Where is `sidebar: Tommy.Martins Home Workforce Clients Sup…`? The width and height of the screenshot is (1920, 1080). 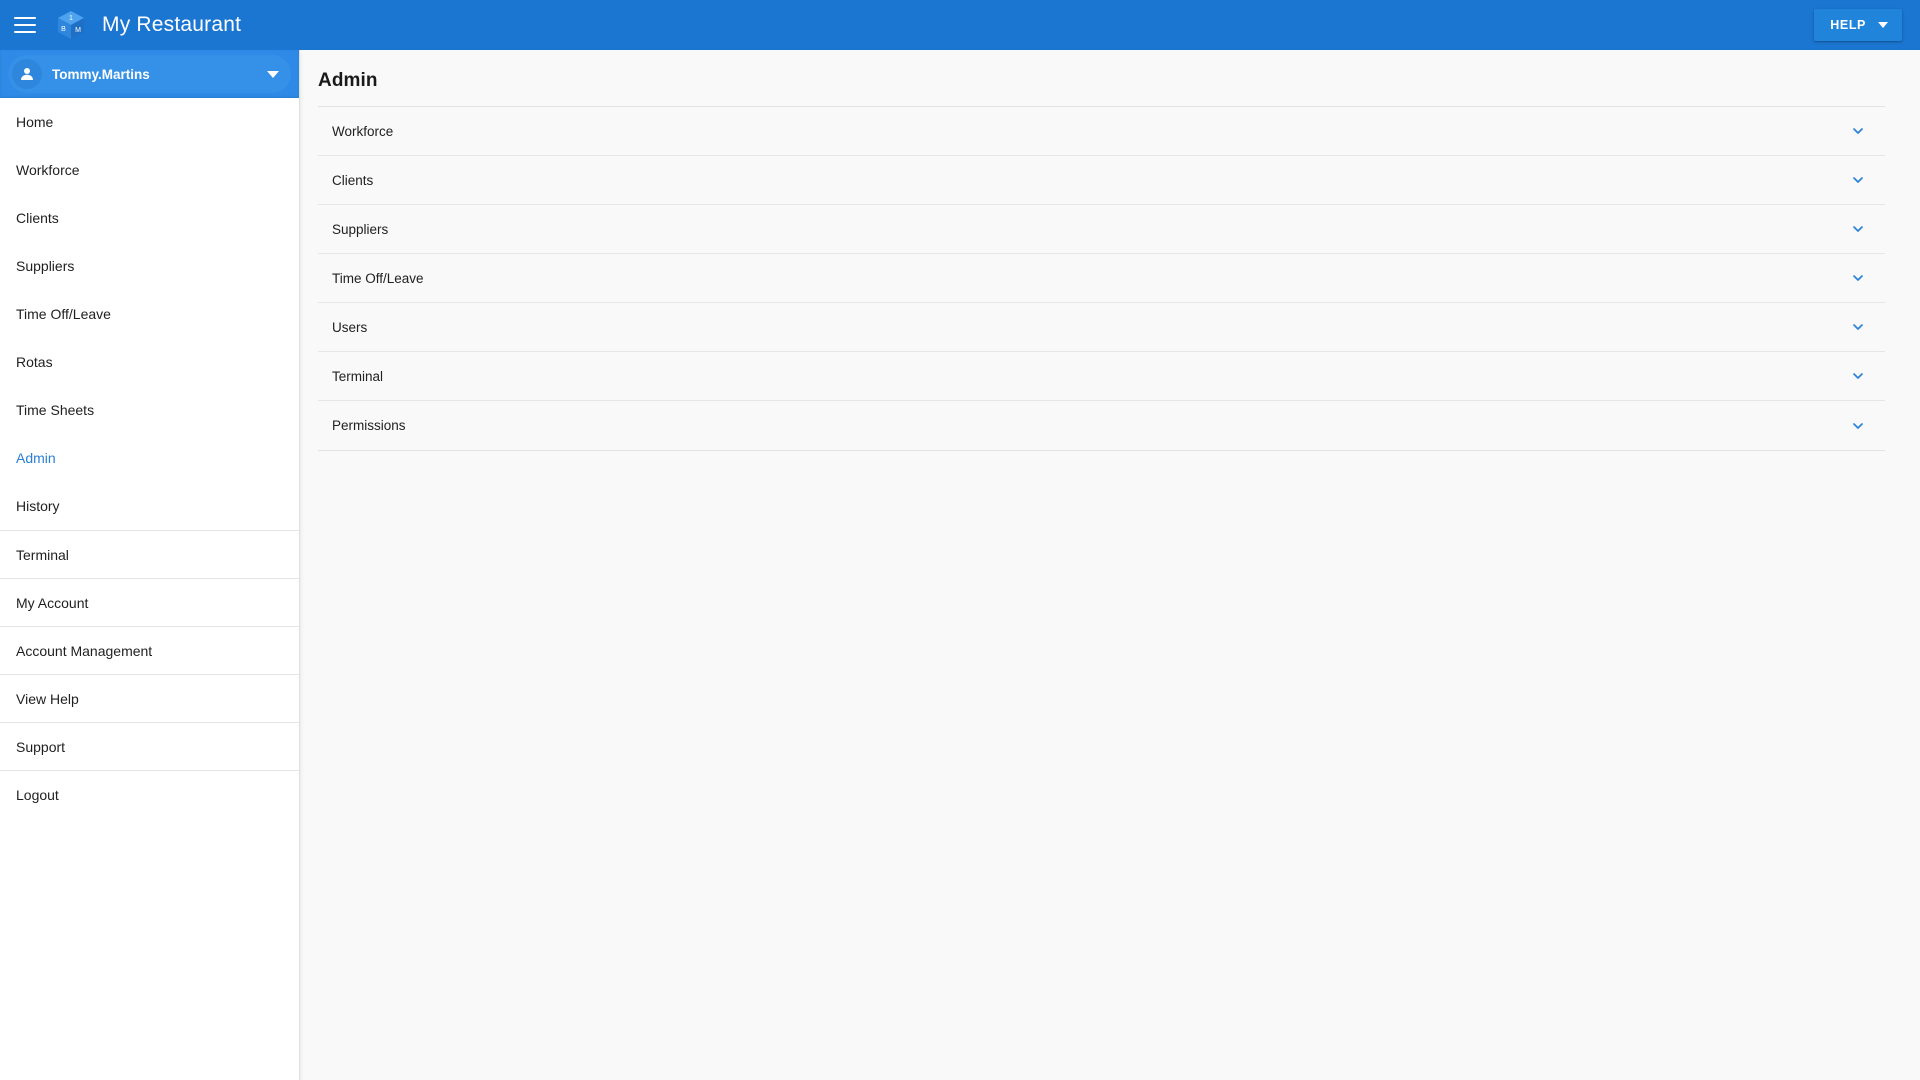
sidebar: Tommy.Martins Home Workforce Clients Sup… is located at coordinates (150, 565).